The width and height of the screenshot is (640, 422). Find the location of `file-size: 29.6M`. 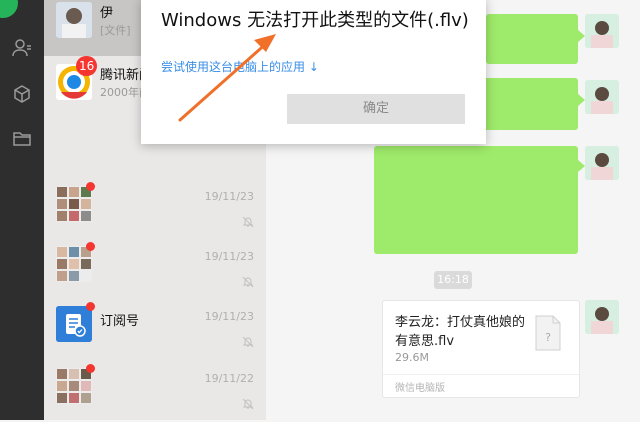

file-size: 29.6M is located at coordinates (412, 357).